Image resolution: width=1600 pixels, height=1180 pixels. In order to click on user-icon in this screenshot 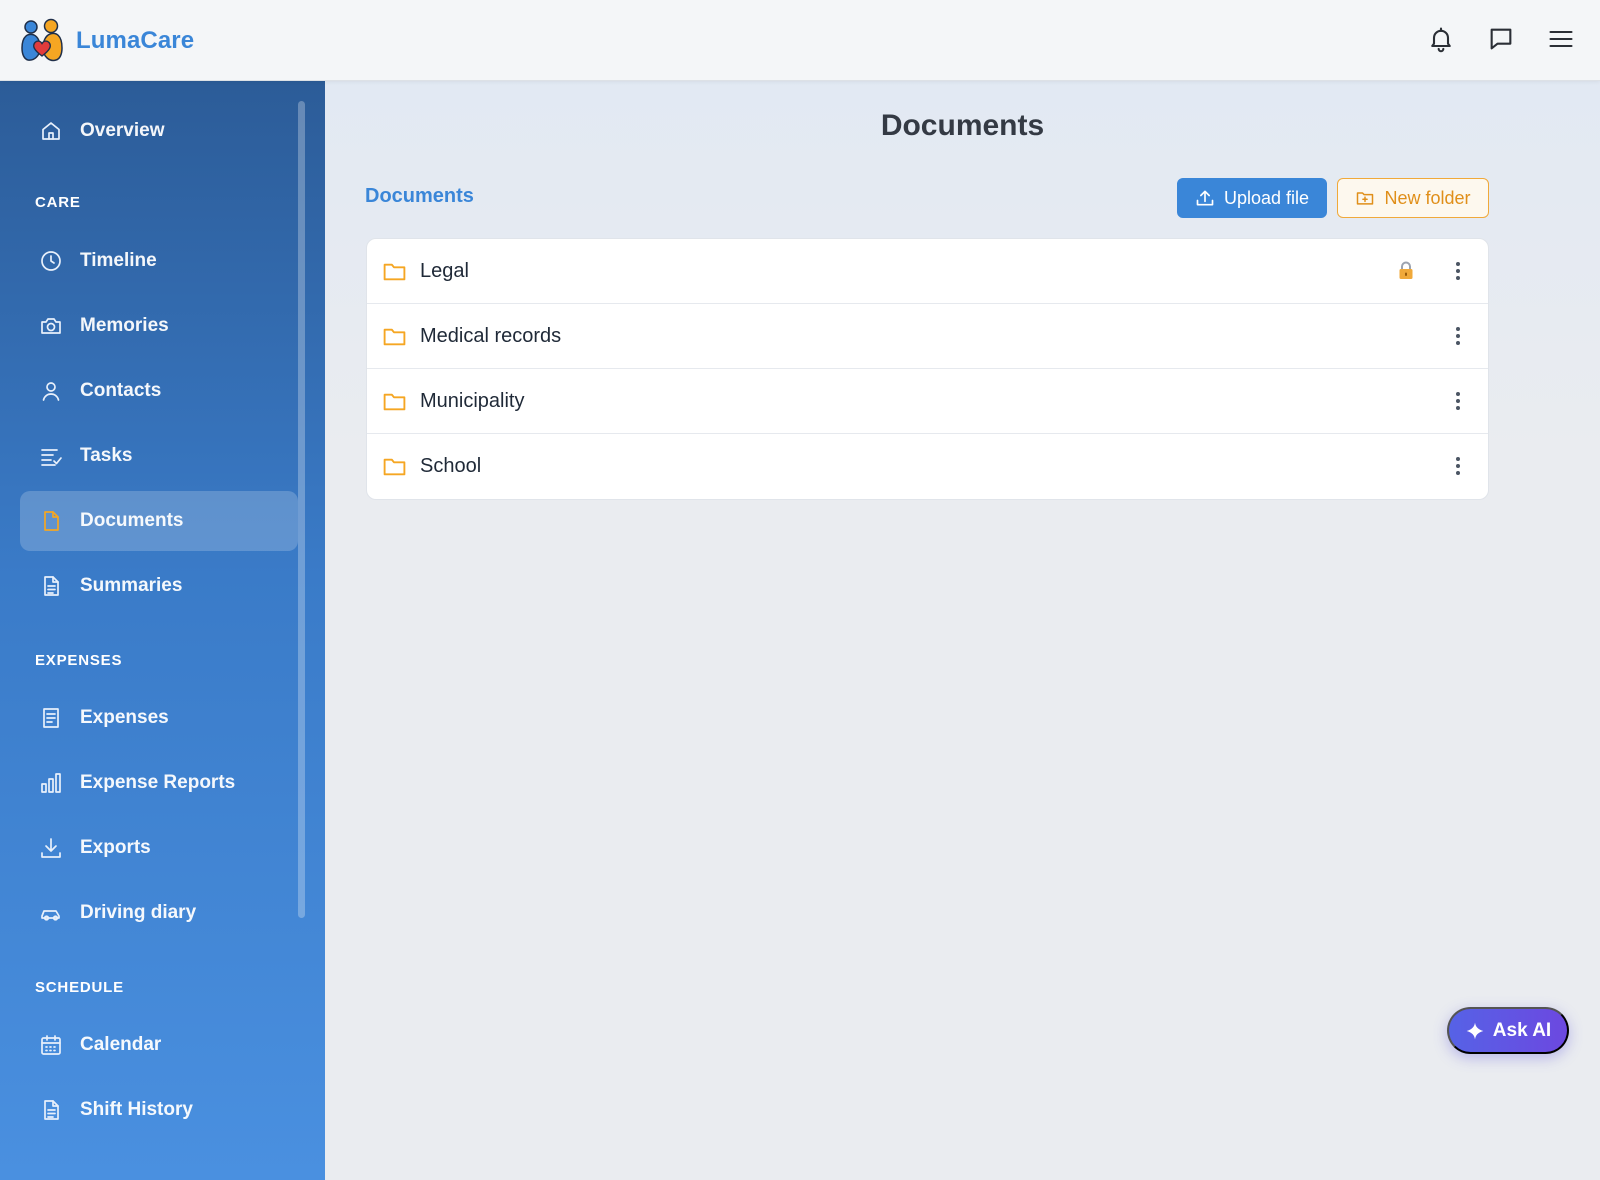, I will do `click(51, 391)`.